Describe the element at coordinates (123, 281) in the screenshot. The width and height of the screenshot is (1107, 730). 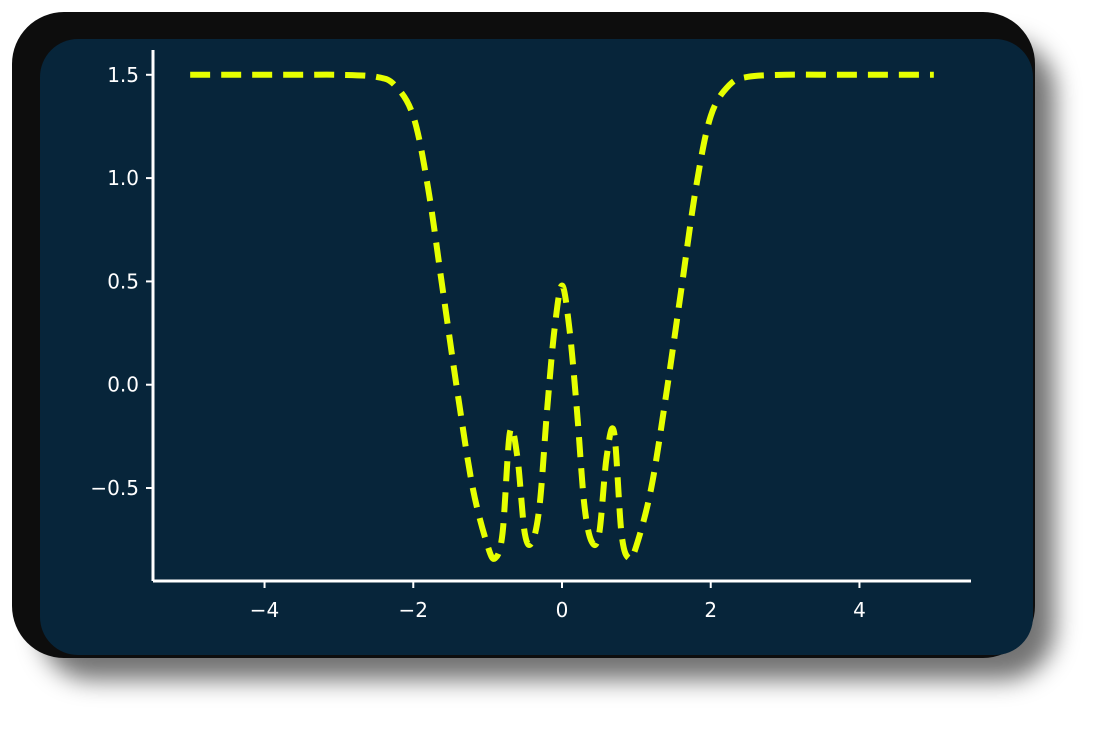
I see `y-tick-label: 0.5` at that location.